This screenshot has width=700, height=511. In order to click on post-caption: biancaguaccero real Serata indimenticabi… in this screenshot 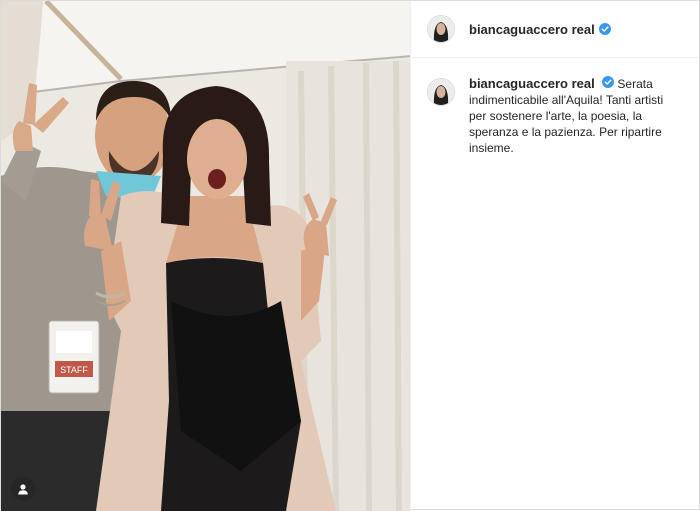, I will do `click(555, 107)`.